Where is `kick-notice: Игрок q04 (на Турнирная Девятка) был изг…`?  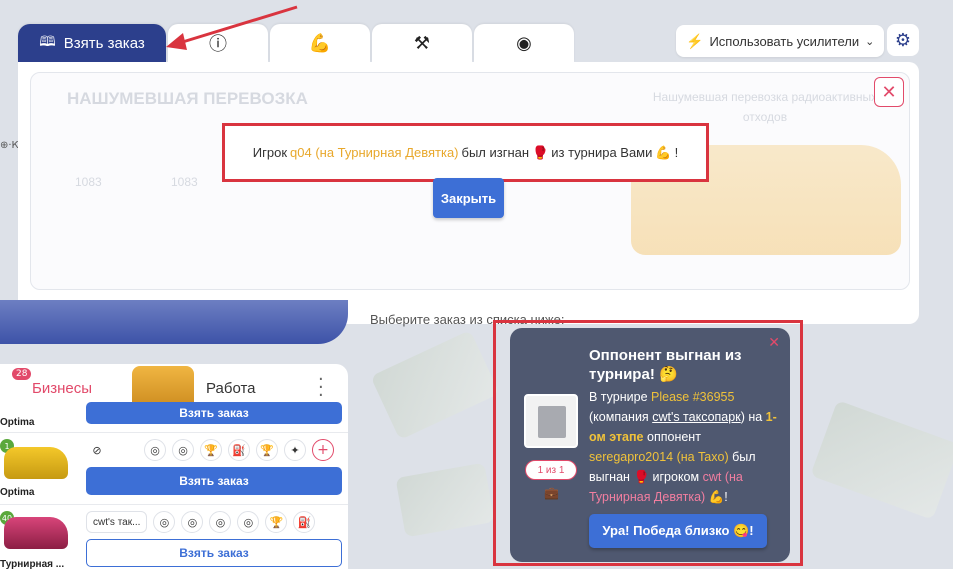 kick-notice: Игрок q04 (на Турнирная Девятка) был изг… is located at coordinates (465, 152).